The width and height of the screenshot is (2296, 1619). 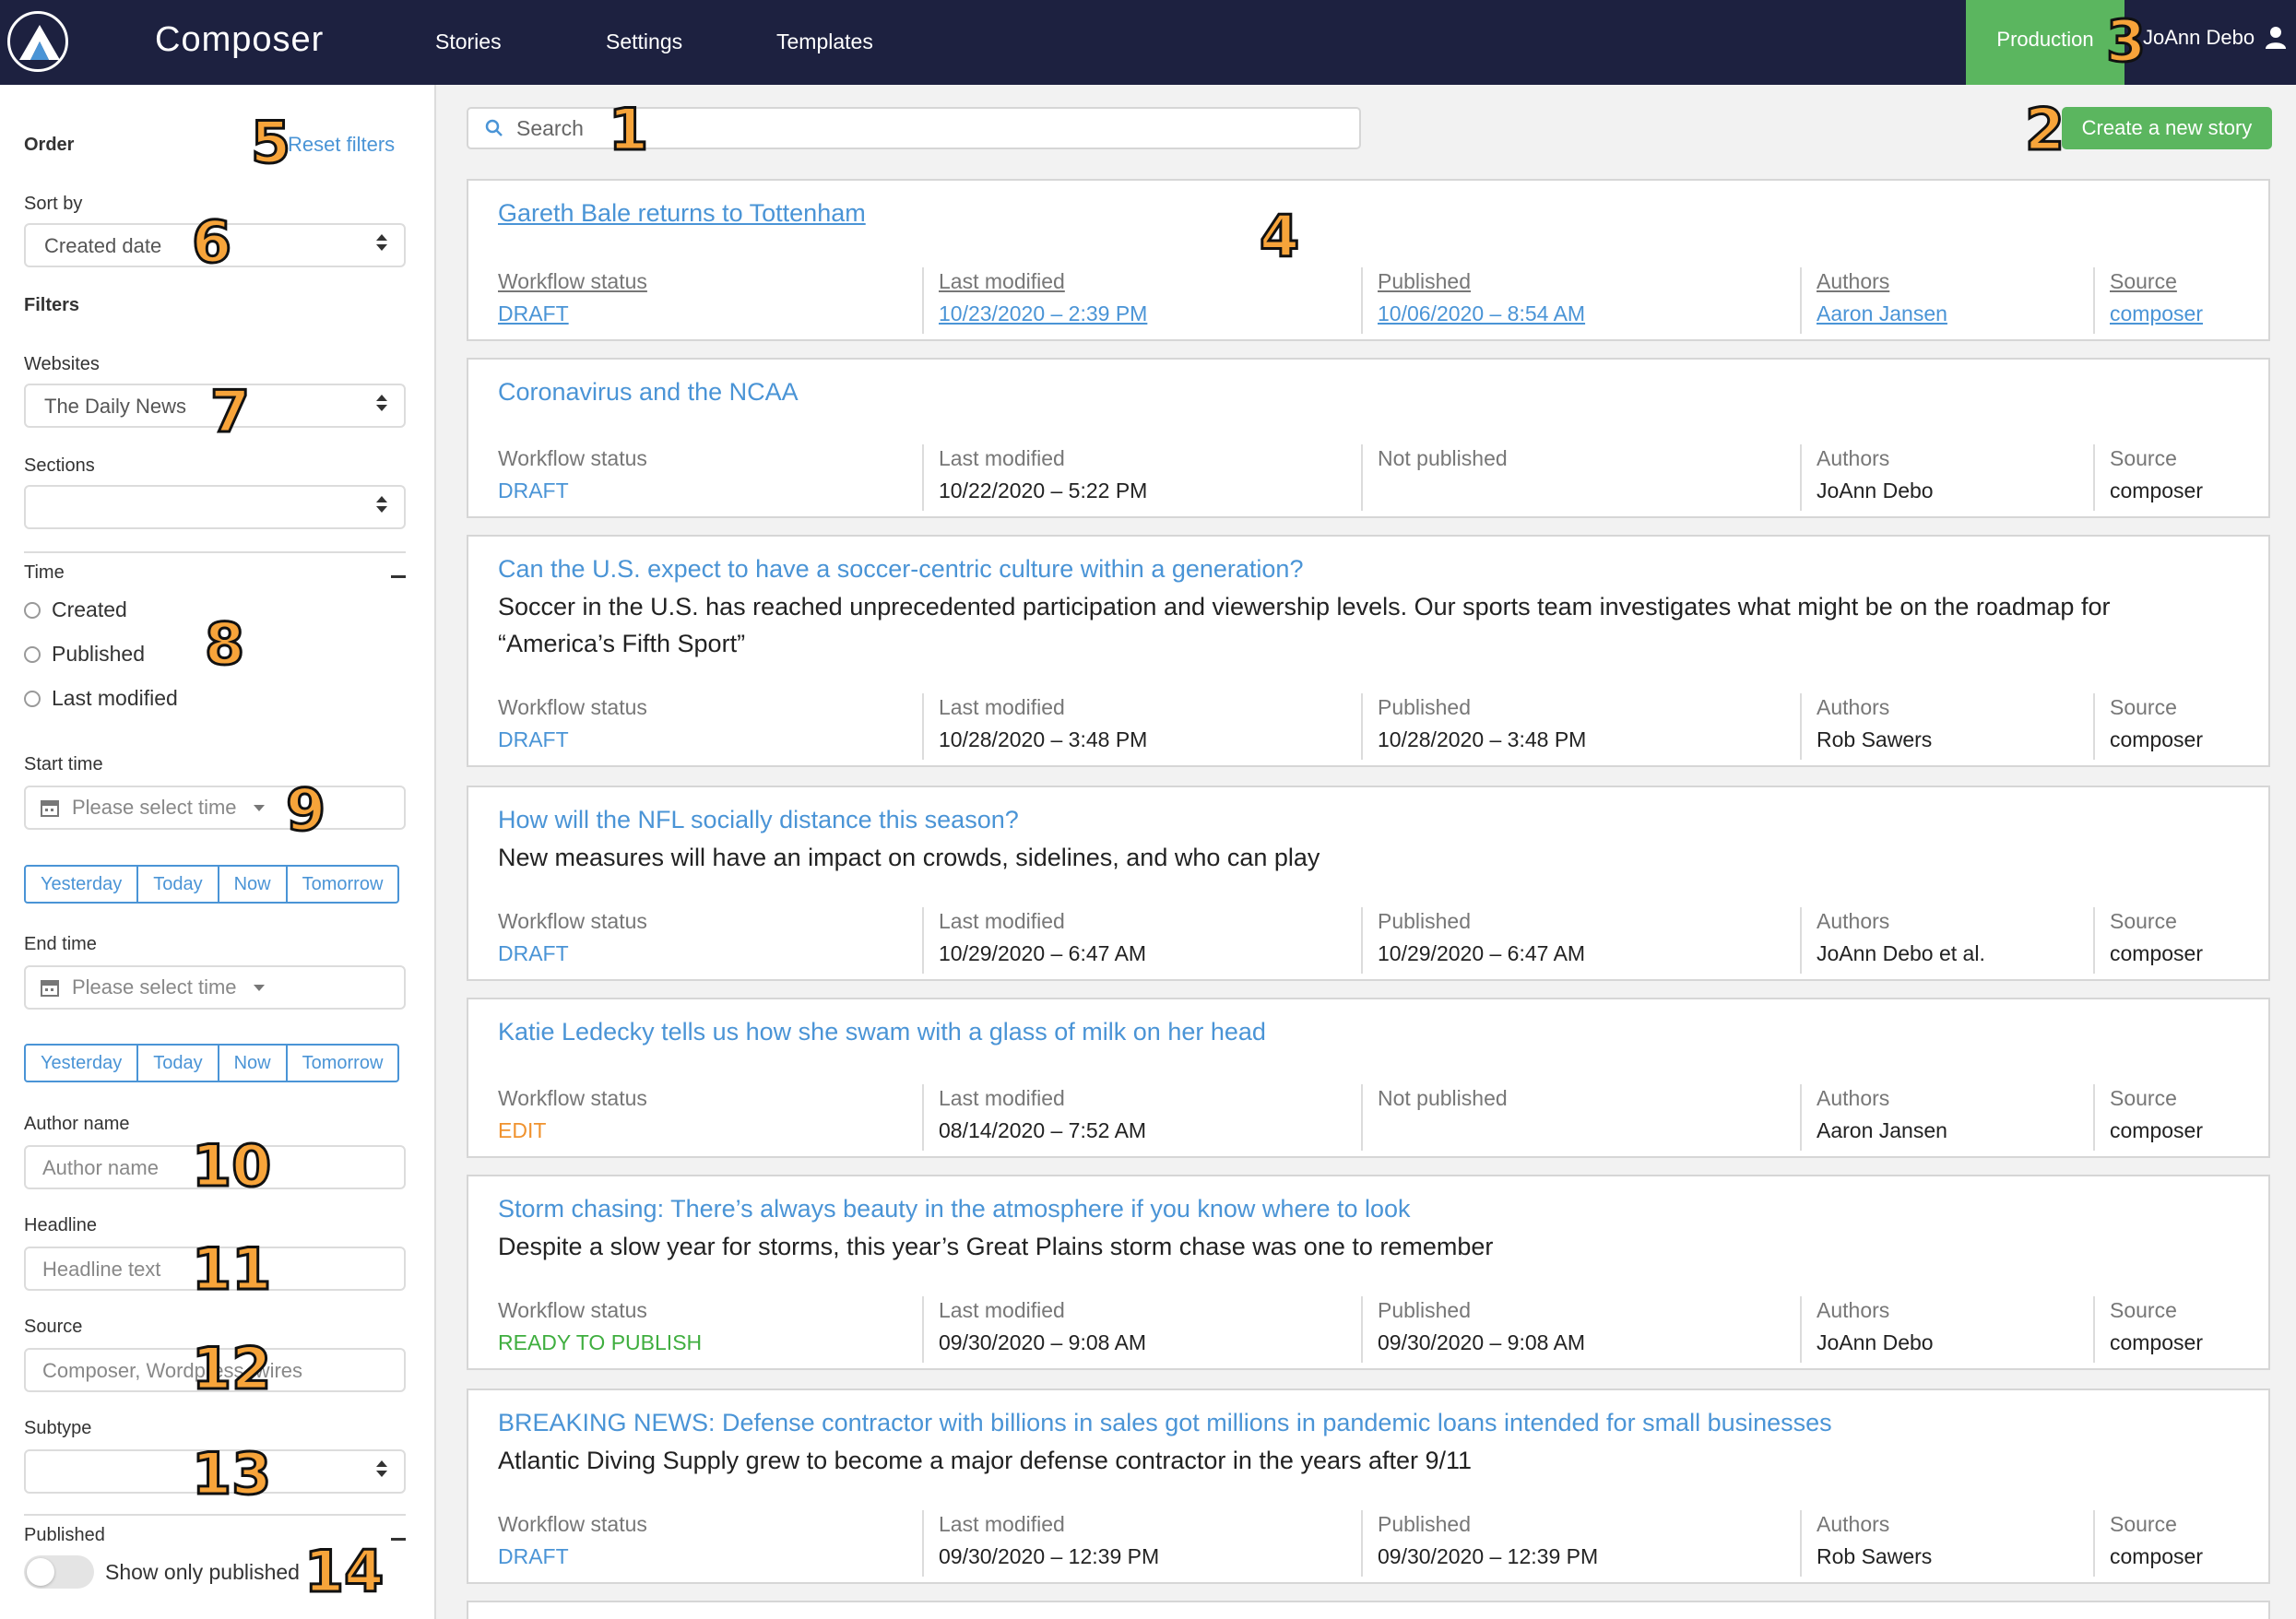 What do you see at coordinates (231, 1473) in the screenshot?
I see `callout-13: 13` at bounding box center [231, 1473].